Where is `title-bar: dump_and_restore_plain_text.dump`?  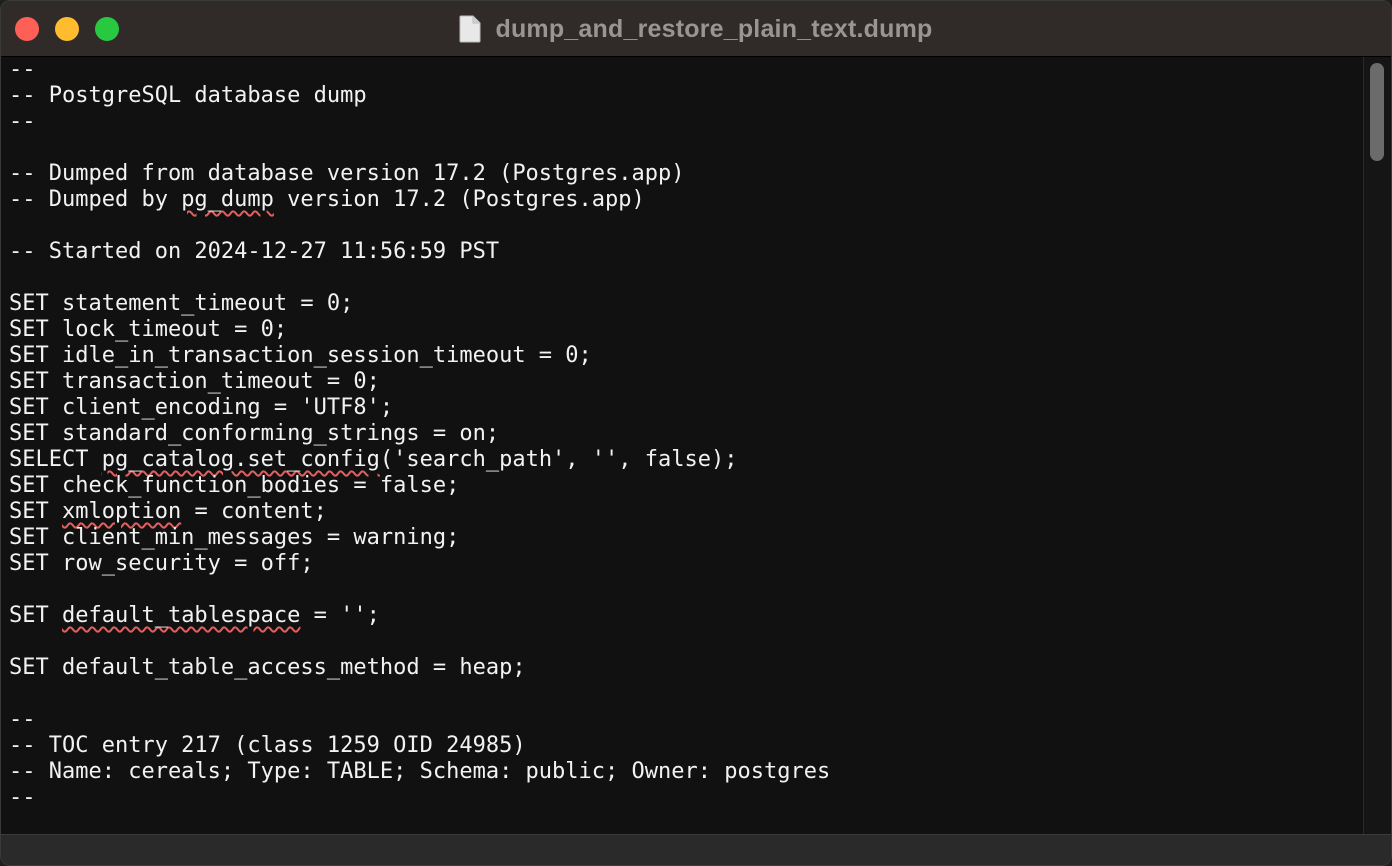
title-bar: dump_and_restore_plain_text.dump is located at coordinates (696, 29).